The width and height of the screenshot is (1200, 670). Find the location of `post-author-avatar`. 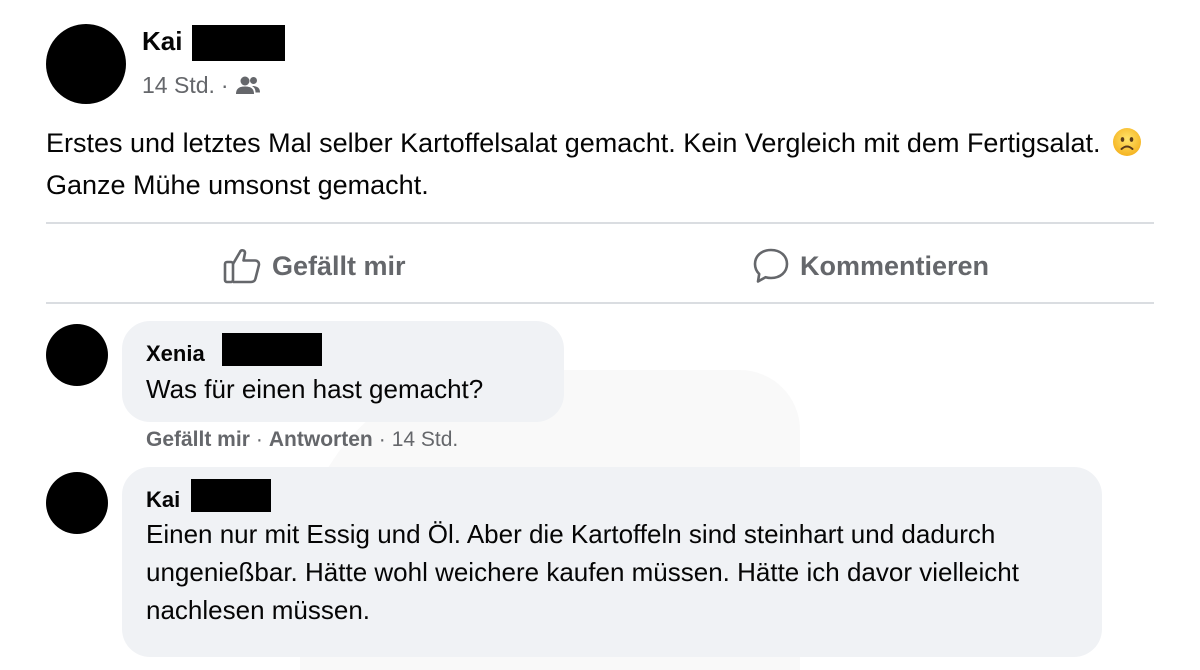

post-author-avatar is located at coordinates (86, 64).